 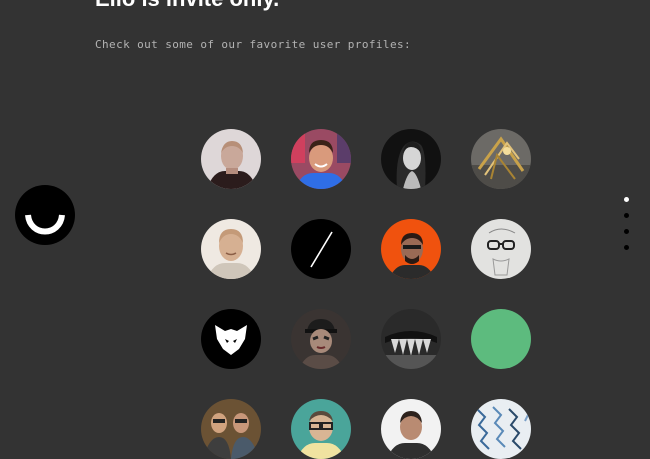 I want to click on profile-teeth-bw, so click(x=411, y=339).